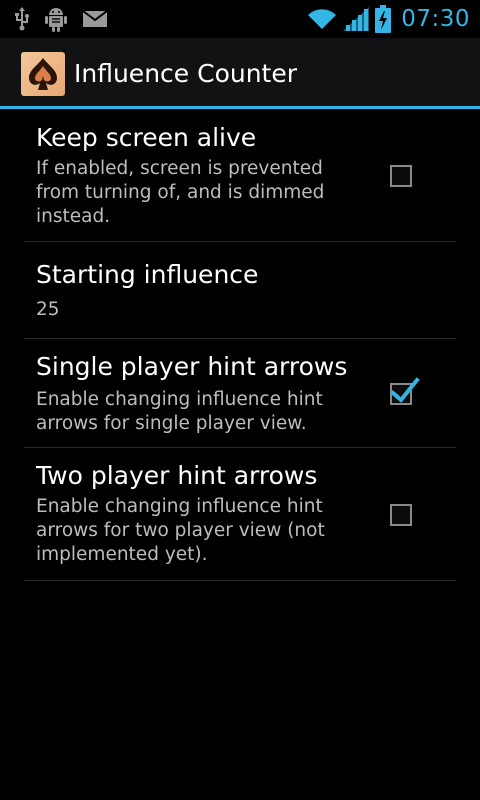 The image size is (480, 800). I want to click on single-player-hint-arrows-checkbox, so click(405, 391).